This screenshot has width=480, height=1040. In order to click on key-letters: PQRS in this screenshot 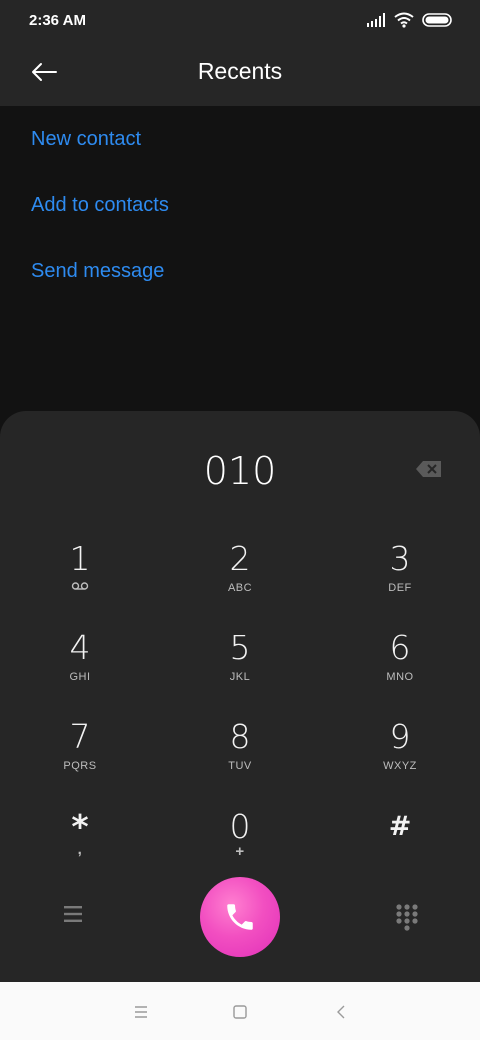, I will do `click(80, 766)`.